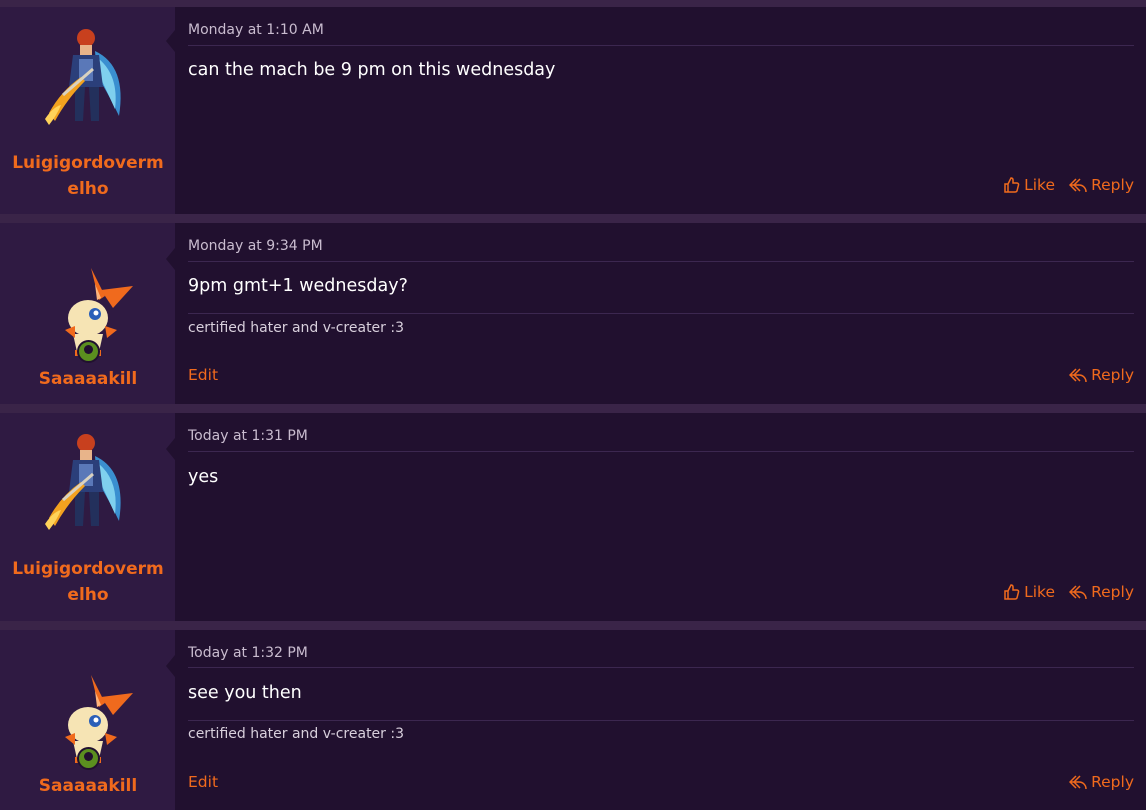  Describe the element at coordinates (203, 477) in the screenshot. I see `post-body: yes` at that location.